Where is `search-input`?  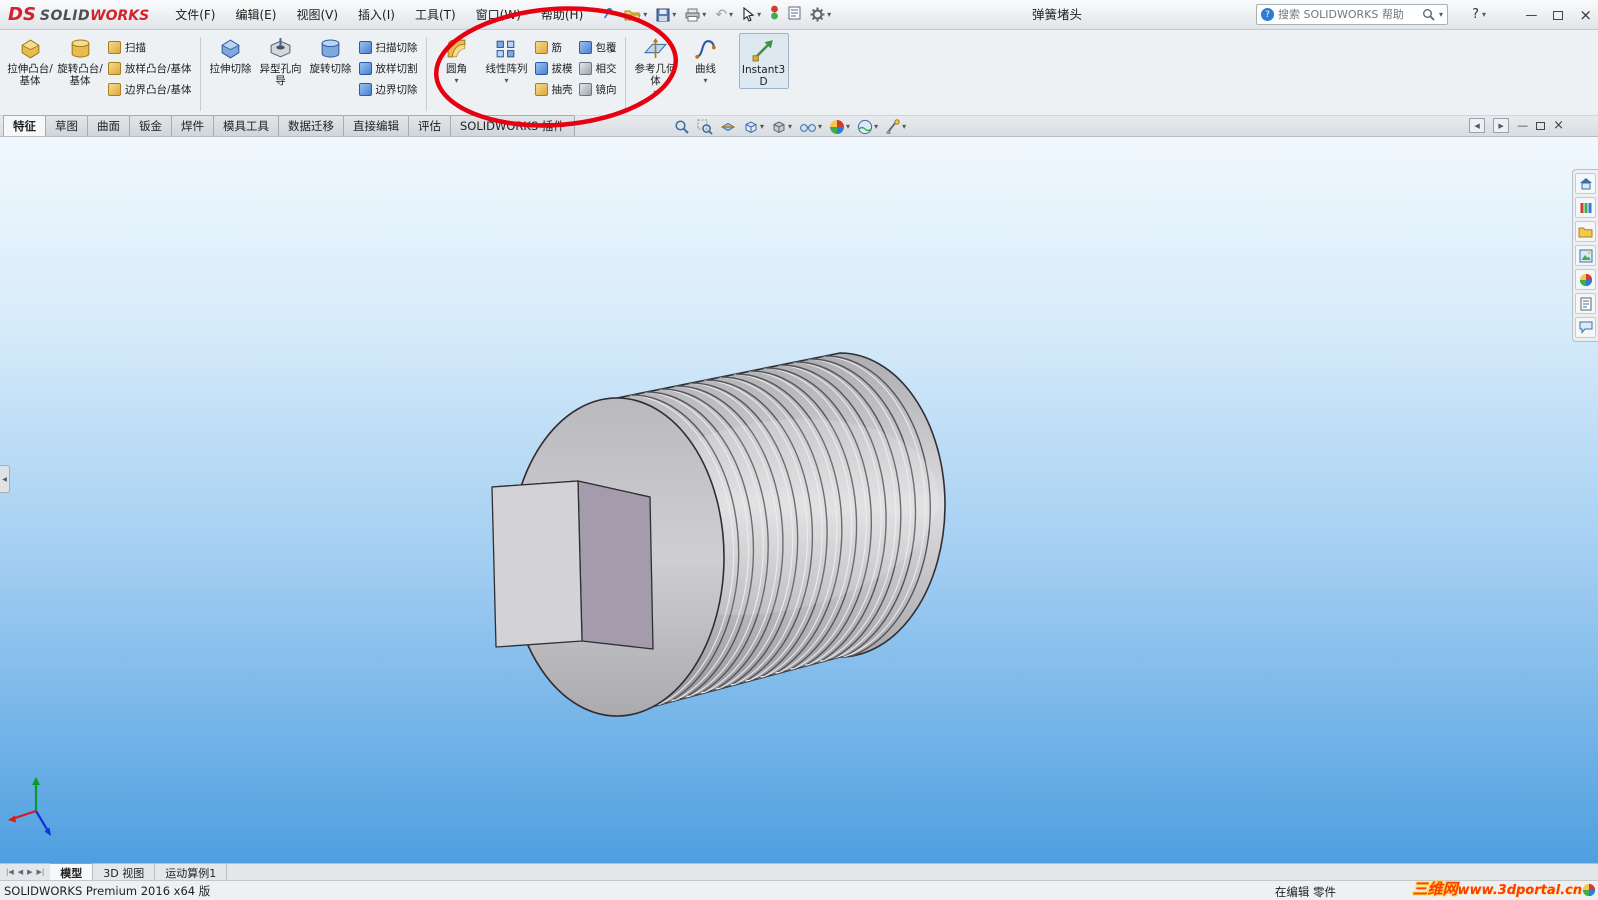
search-input is located at coordinates (1348, 14).